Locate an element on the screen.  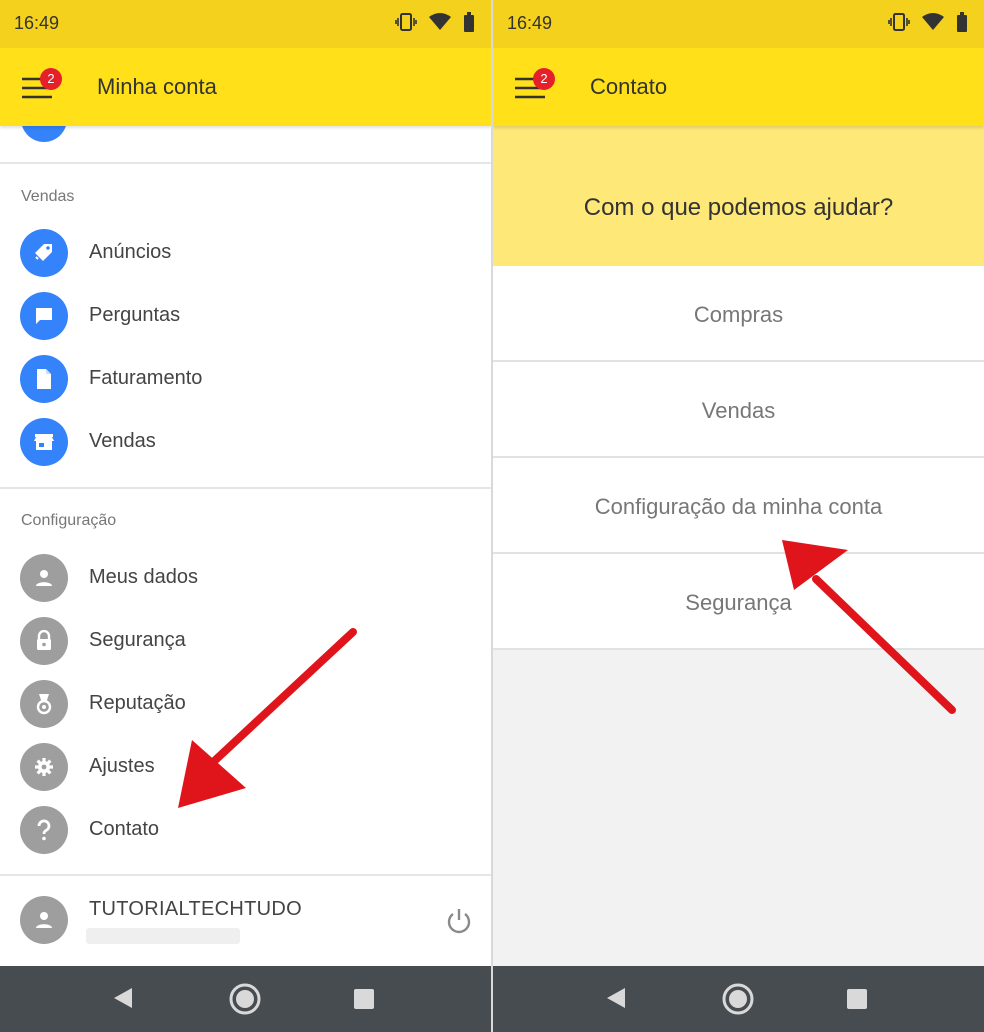
lock-icon is located at coordinates (44, 641).